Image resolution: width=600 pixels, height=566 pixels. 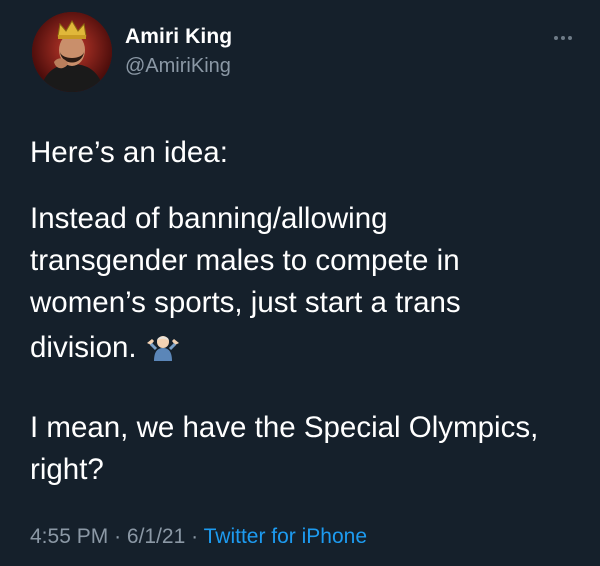 What do you see at coordinates (178, 37) in the screenshot?
I see `author-display-name: Amiri King` at bounding box center [178, 37].